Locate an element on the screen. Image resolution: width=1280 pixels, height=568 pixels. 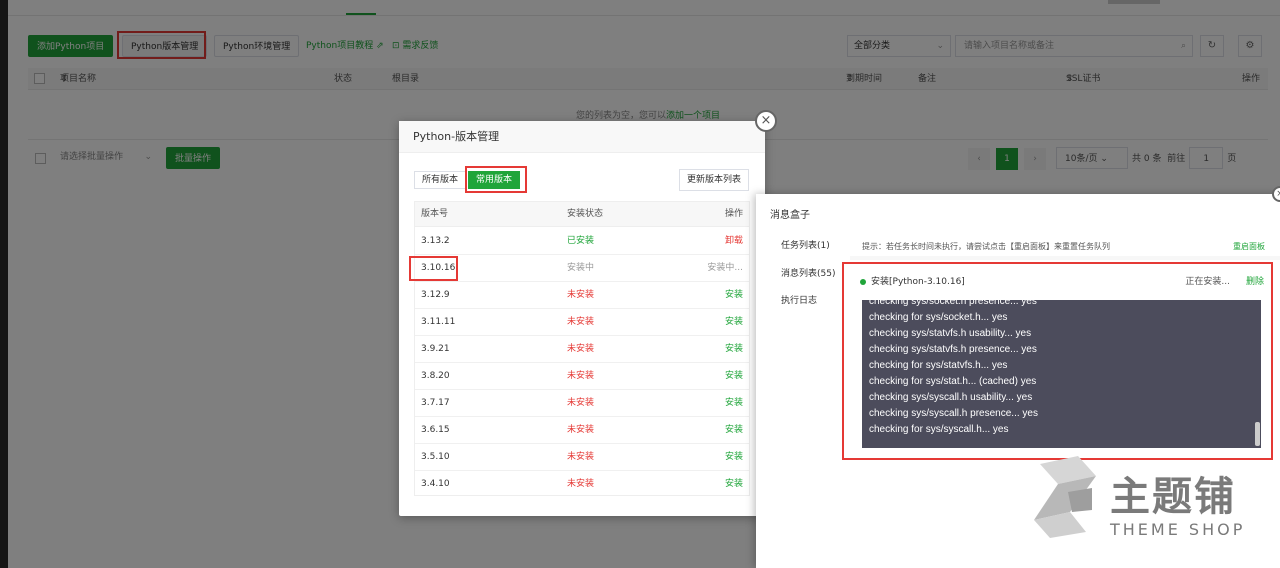
restart-panel-link: 重启面板 is located at coordinates (1249, 247).